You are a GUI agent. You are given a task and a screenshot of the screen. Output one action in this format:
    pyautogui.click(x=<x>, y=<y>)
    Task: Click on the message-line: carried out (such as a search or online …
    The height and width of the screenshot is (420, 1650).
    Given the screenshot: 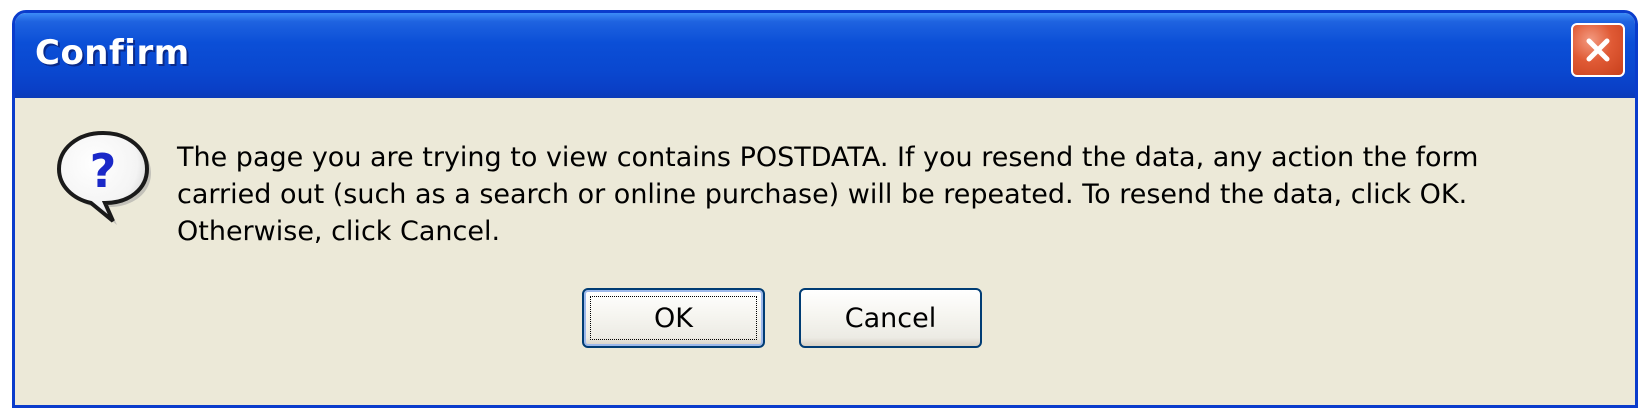 What is the action you would take?
    pyautogui.click(x=822, y=194)
    